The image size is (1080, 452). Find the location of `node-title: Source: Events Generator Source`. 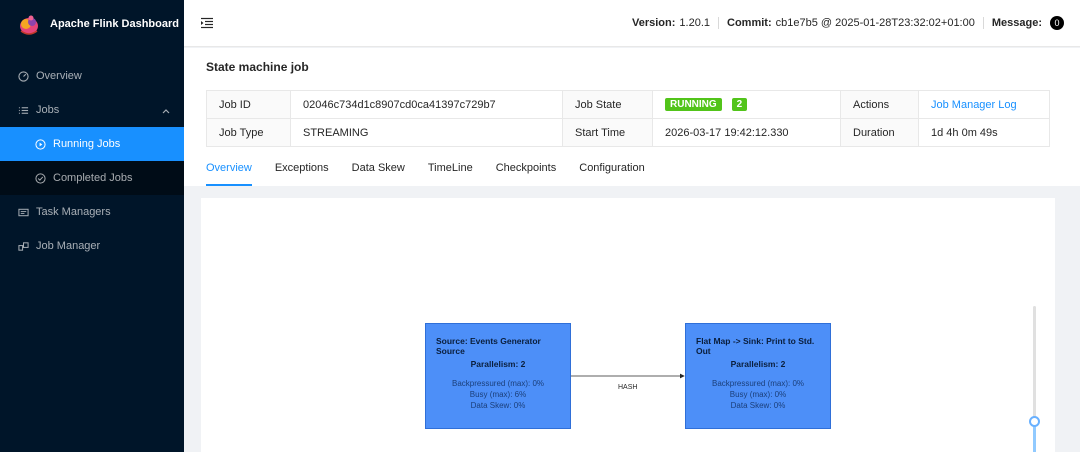

node-title: Source: Events Generator Source is located at coordinates (488, 346).